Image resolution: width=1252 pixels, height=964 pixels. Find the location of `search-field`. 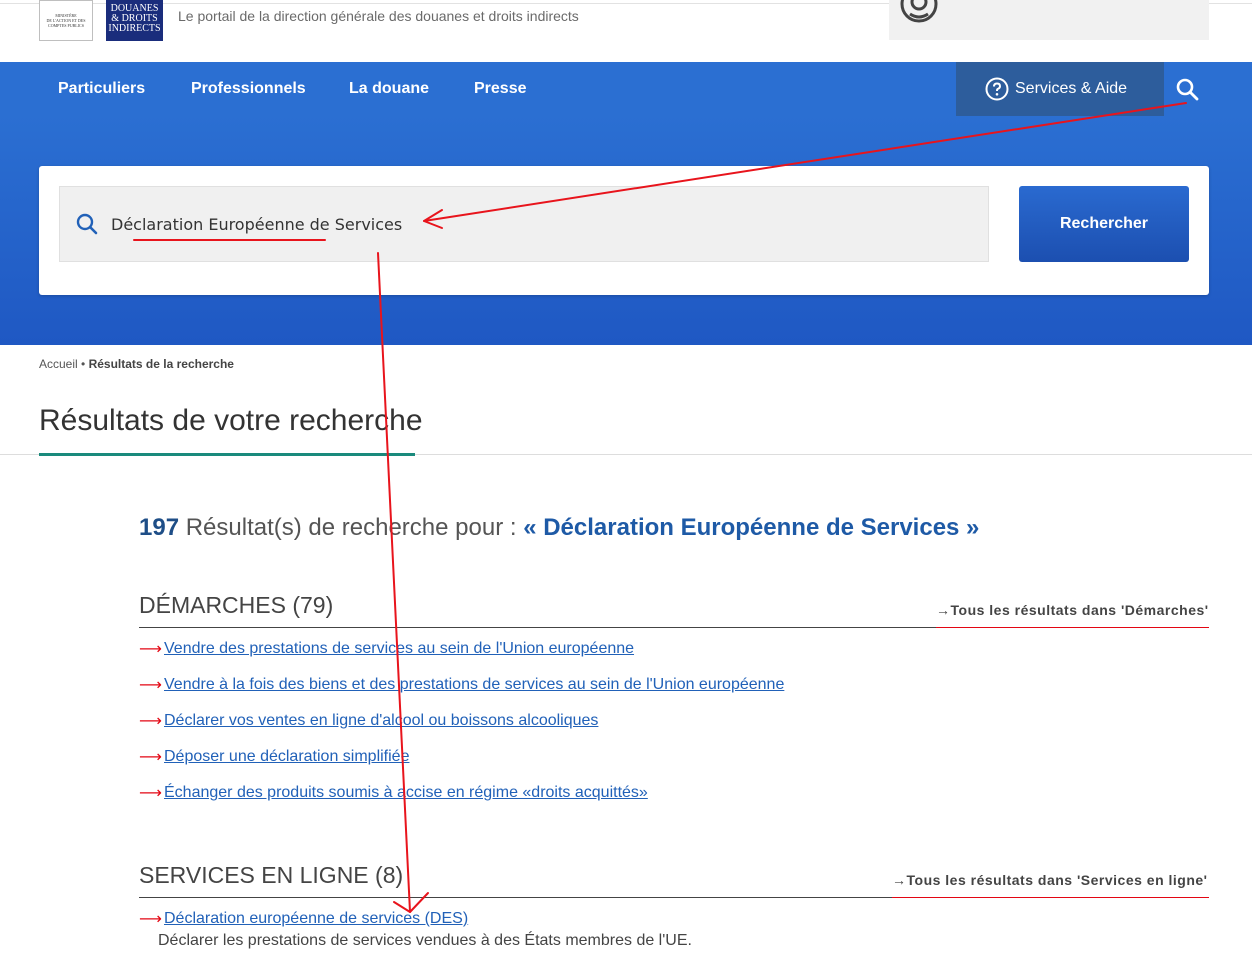

search-field is located at coordinates (524, 224).